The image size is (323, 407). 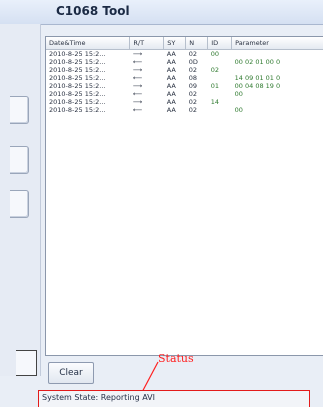 What do you see at coordinates (176, 358) in the screenshot?
I see `annotation-label: Status` at bounding box center [176, 358].